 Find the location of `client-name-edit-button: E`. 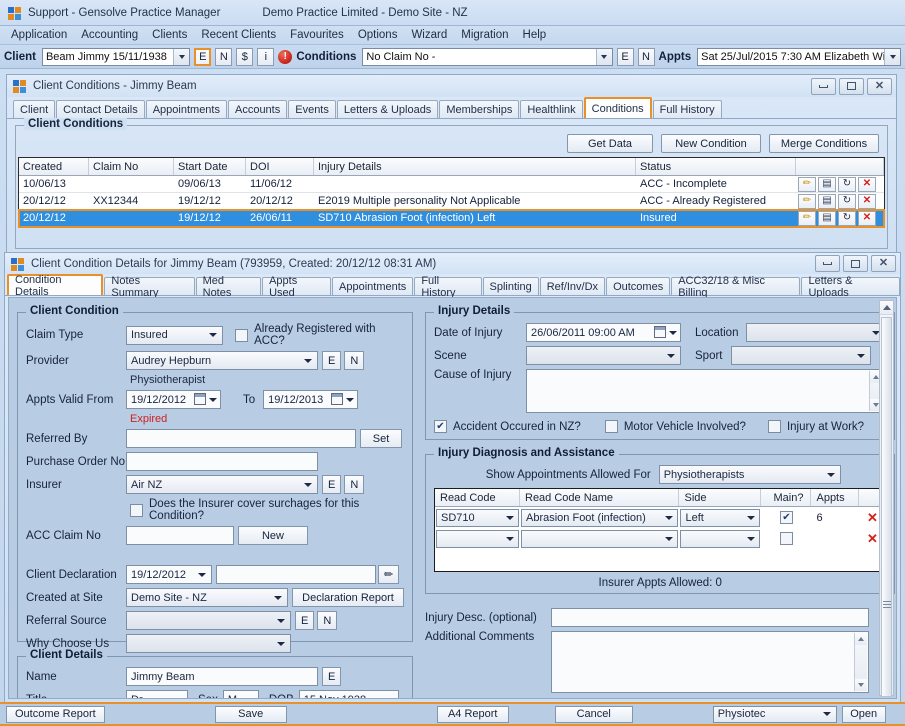

client-name-edit-button: E is located at coordinates (332, 676).